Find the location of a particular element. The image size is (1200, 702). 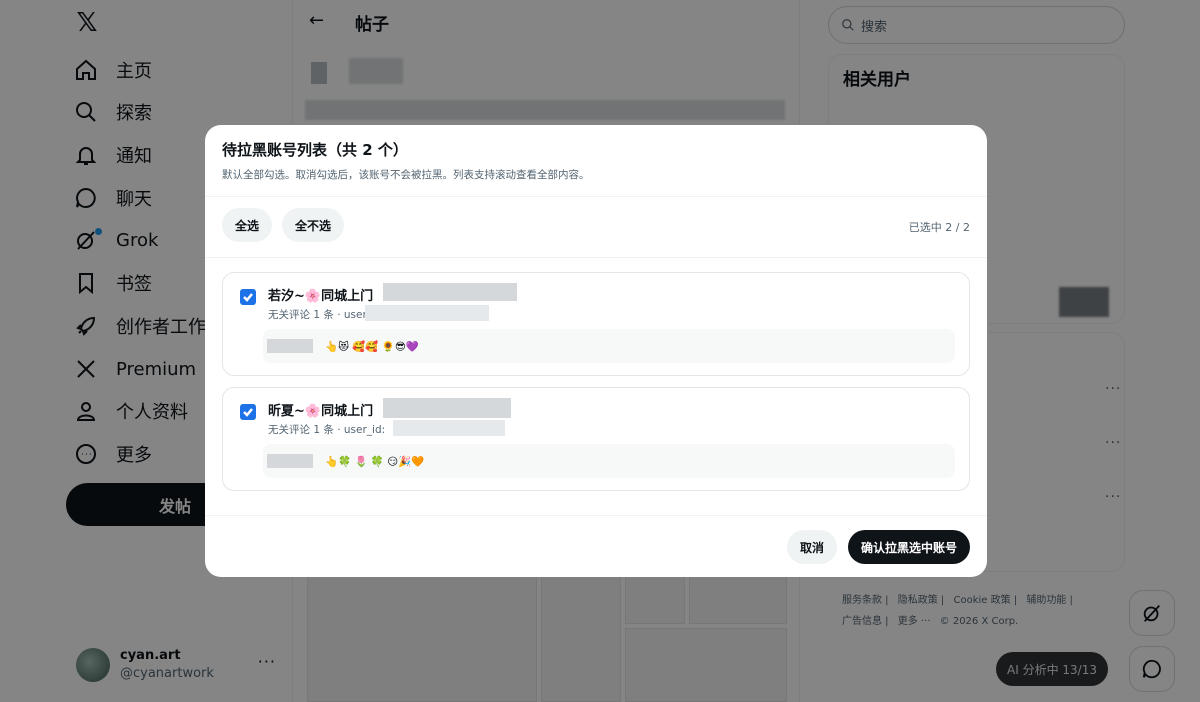

select-none-button: 全不选 is located at coordinates (313, 225).